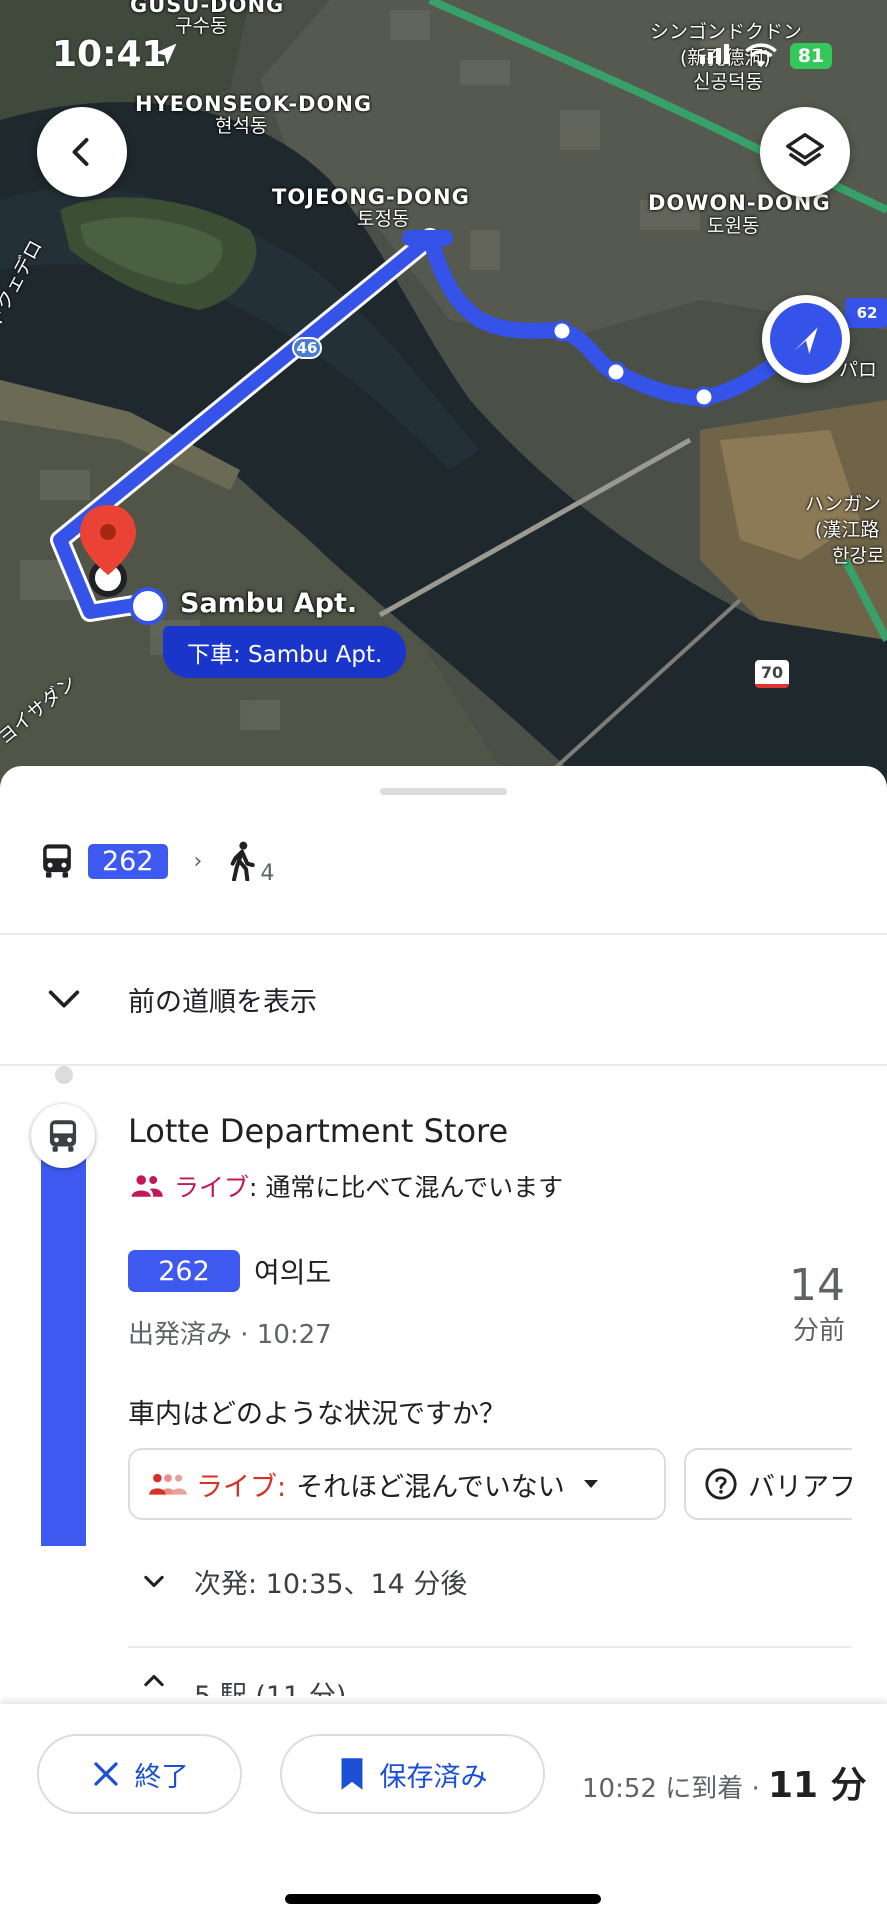 The image size is (887, 1920). What do you see at coordinates (858, 556) in the screenshot?
I see `map-label-hangang-kr: 한강로` at bounding box center [858, 556].